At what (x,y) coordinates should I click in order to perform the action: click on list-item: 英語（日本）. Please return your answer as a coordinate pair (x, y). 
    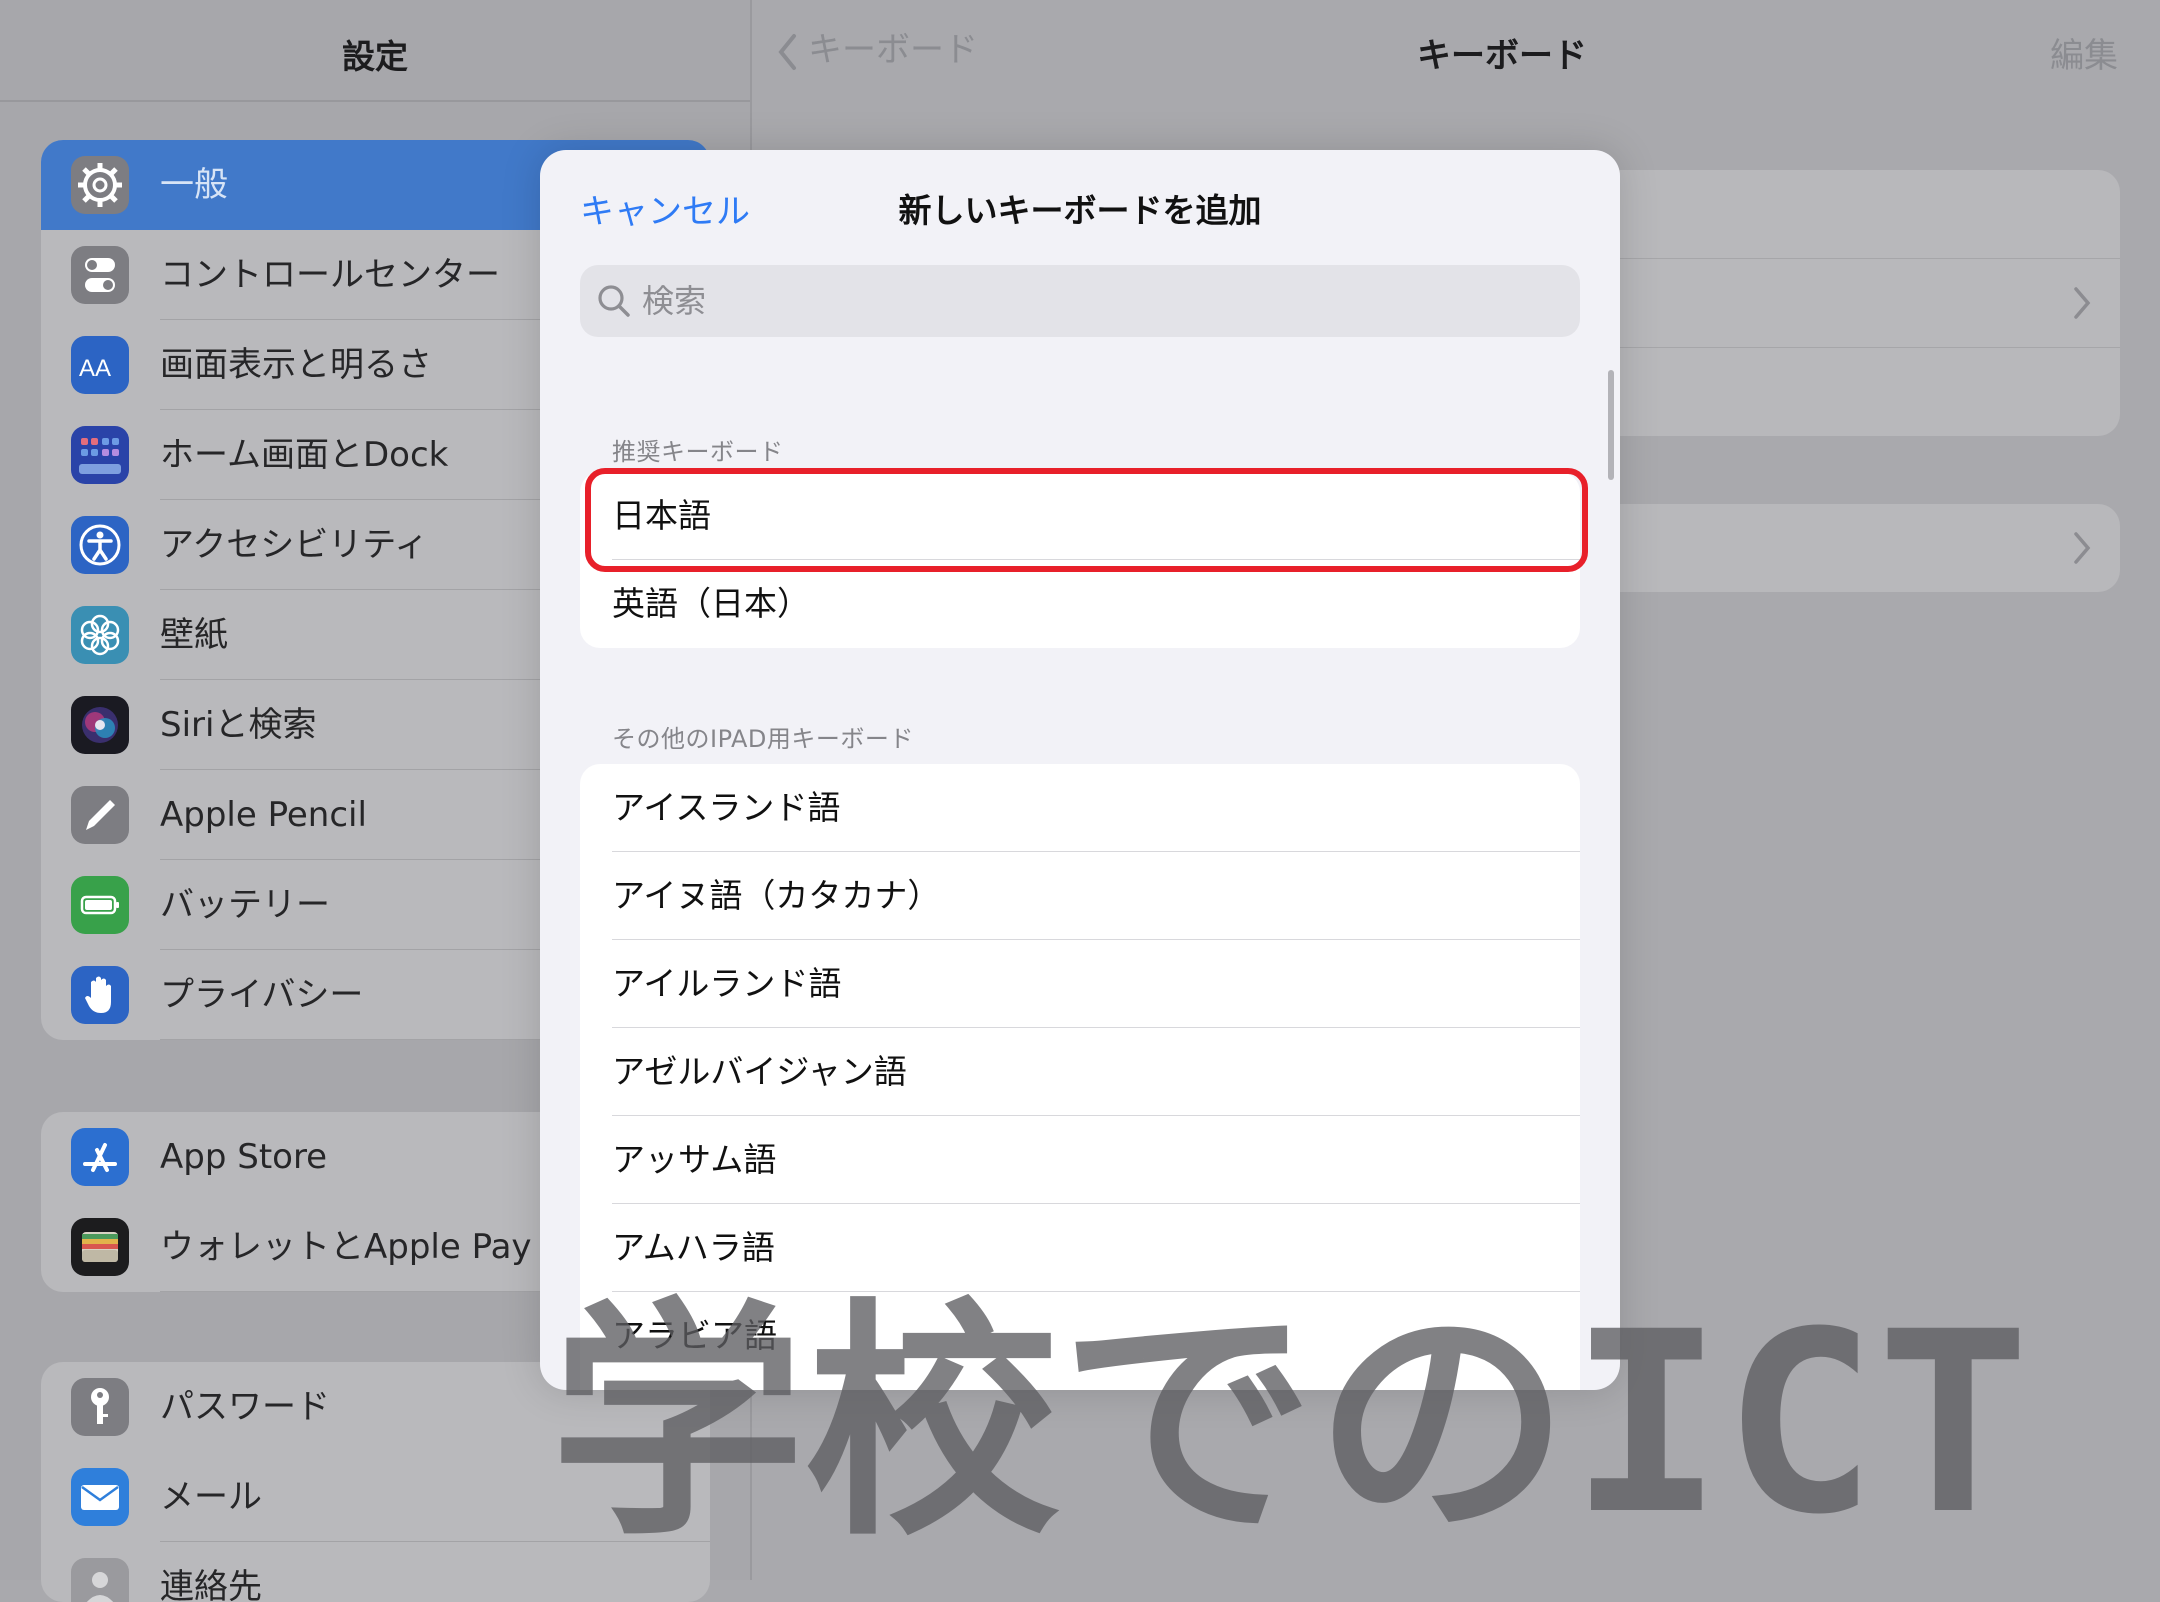
    Looking at the image, I should click on (1080, 604).